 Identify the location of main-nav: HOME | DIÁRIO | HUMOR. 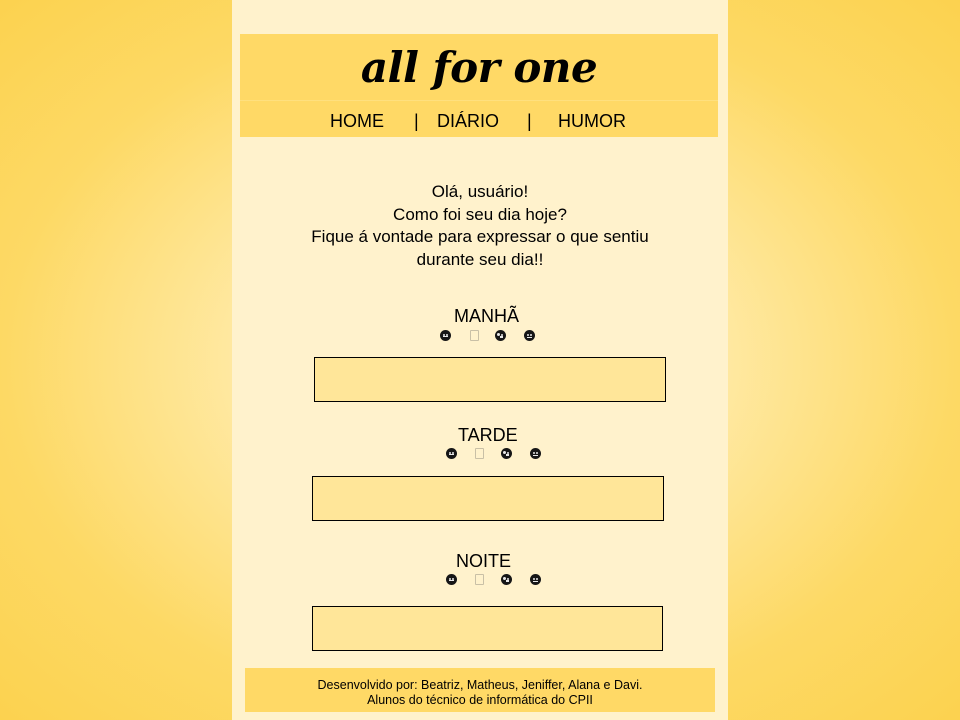
(479, 121).